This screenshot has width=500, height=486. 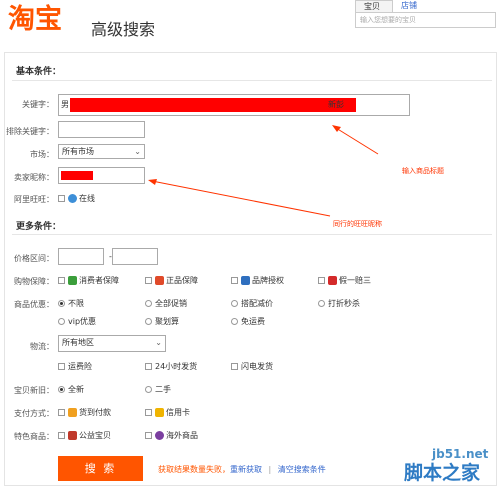 I want to click on option-label: 运费险, so click(x=80, y=366).